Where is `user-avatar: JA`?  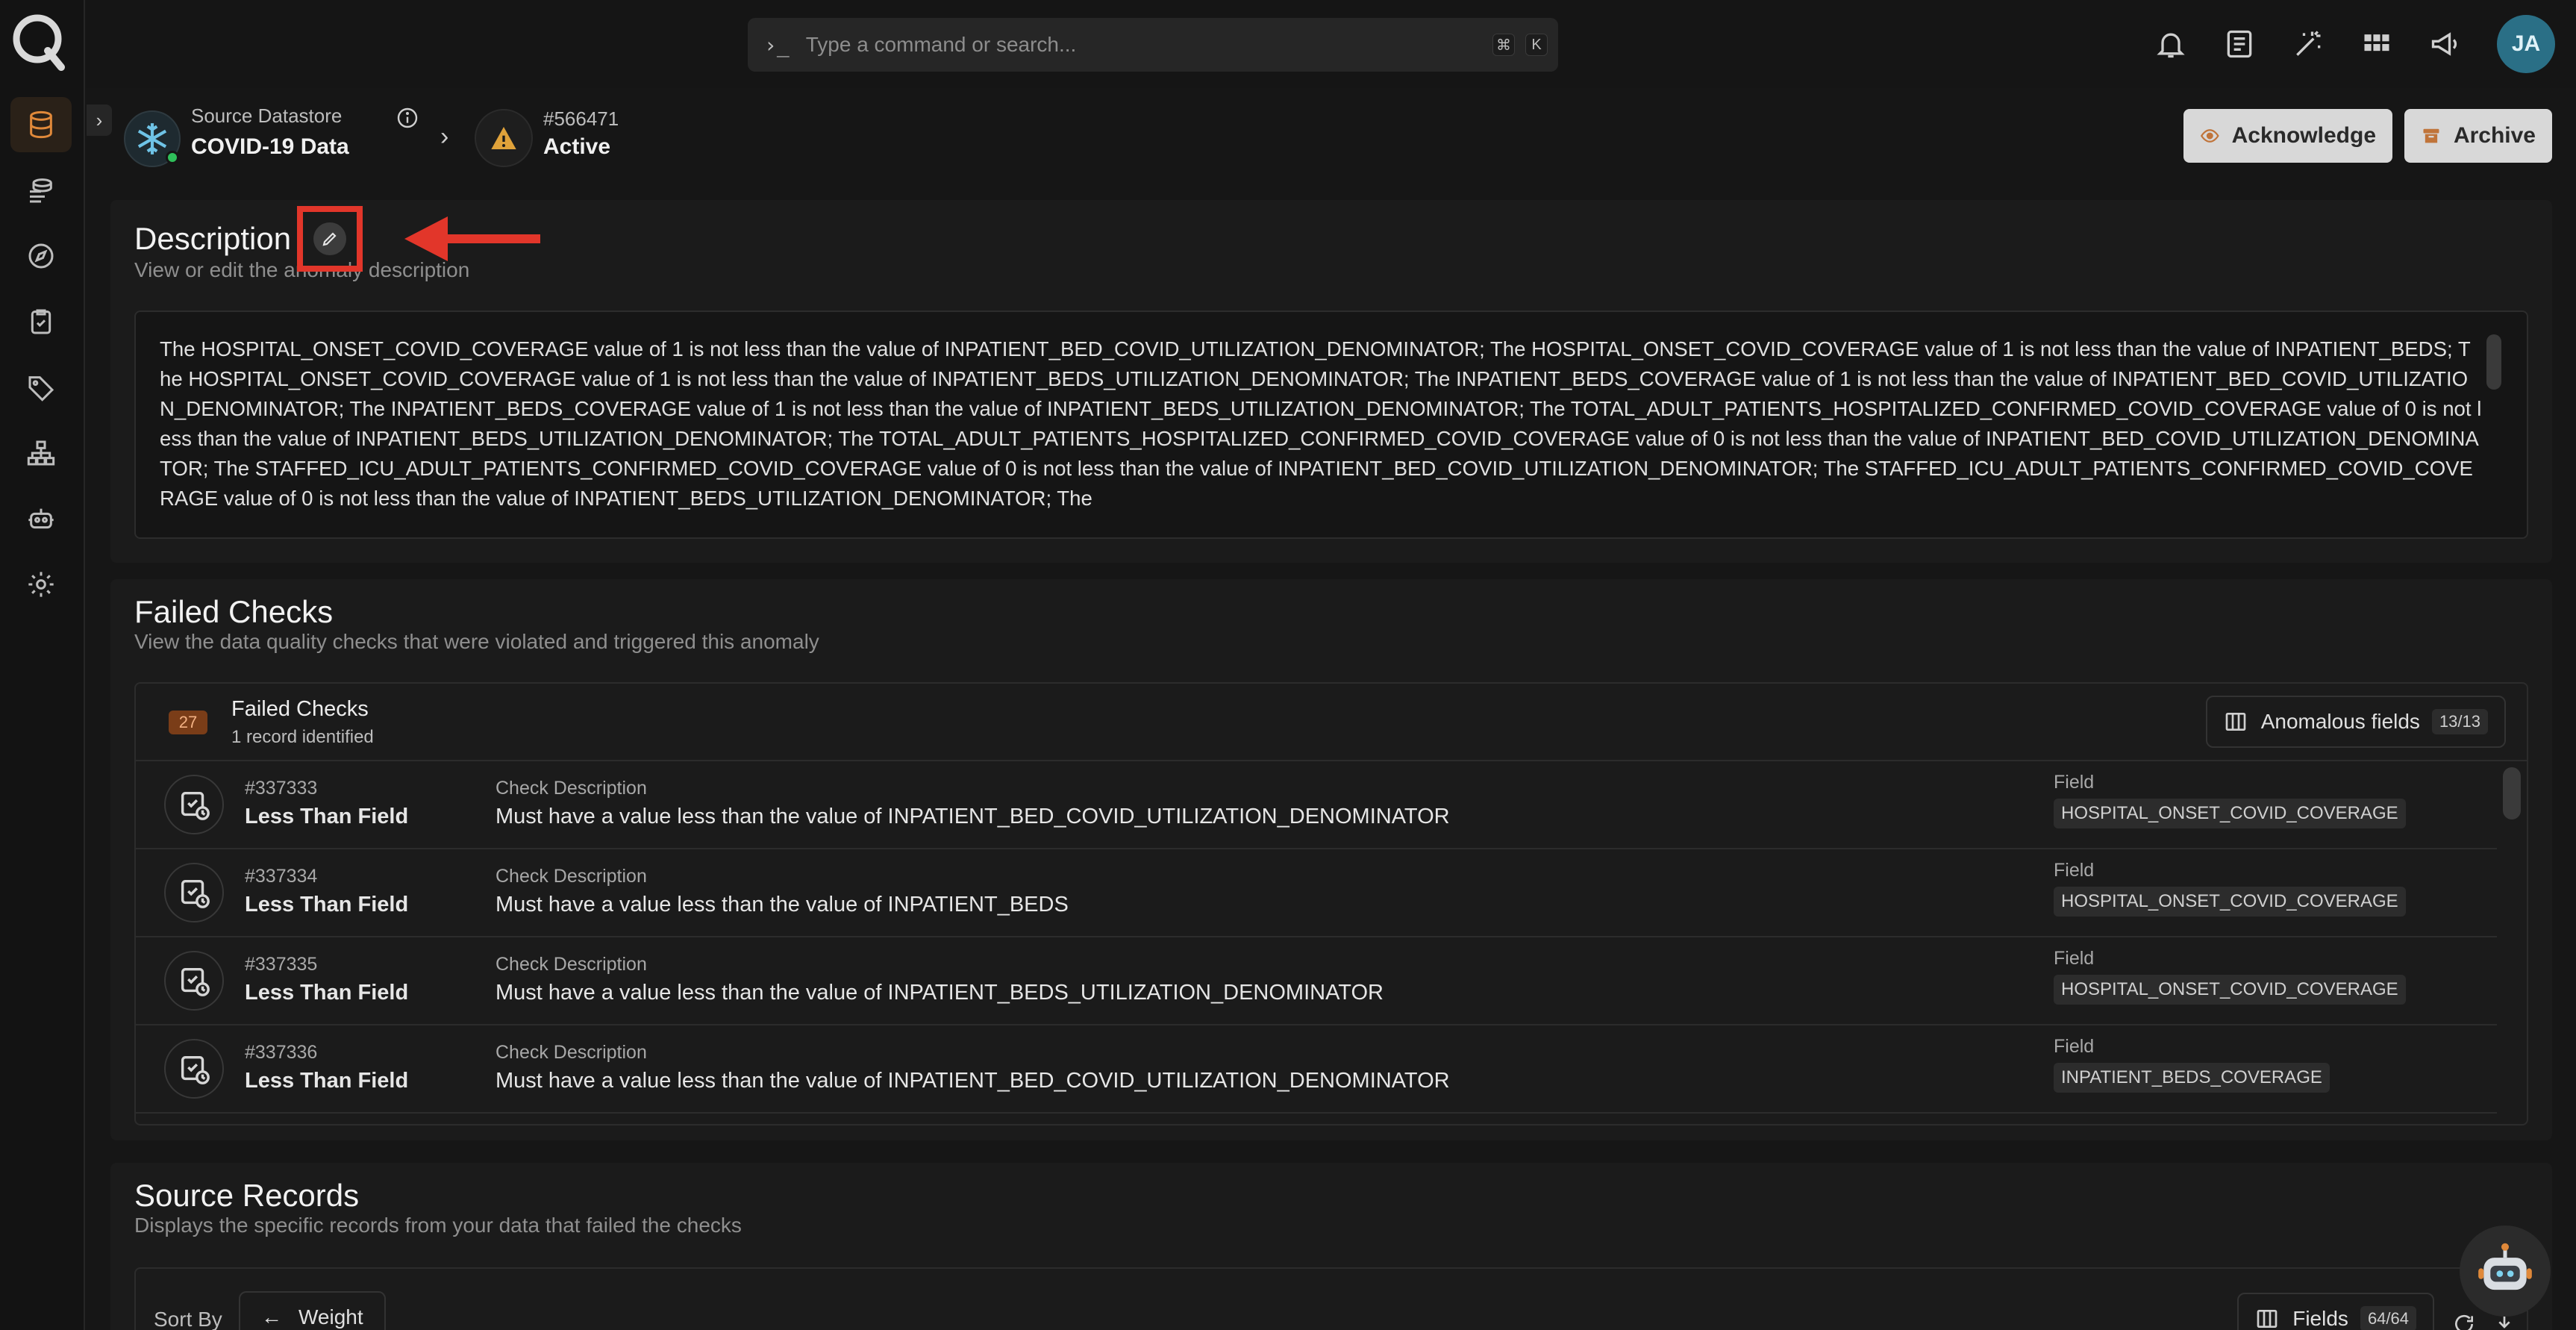
user-avatar: JA is located at coordinates (2526, 44).